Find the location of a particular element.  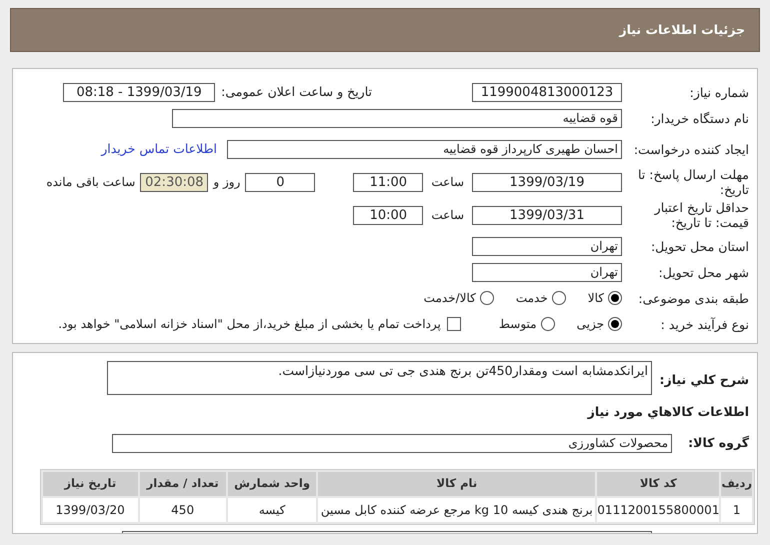

input-field: 02:30:08 is located at coordinates (174, 182).